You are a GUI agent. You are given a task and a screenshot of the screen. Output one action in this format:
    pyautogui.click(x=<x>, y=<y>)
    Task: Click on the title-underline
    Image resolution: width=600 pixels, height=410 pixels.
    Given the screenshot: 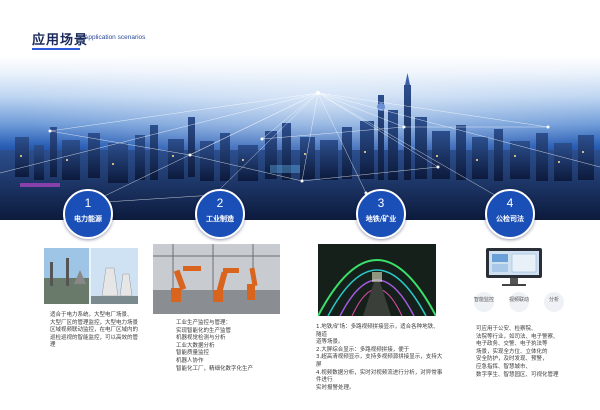 What is the action you would take?
    pyautogui.click(x=56, y=49)
    